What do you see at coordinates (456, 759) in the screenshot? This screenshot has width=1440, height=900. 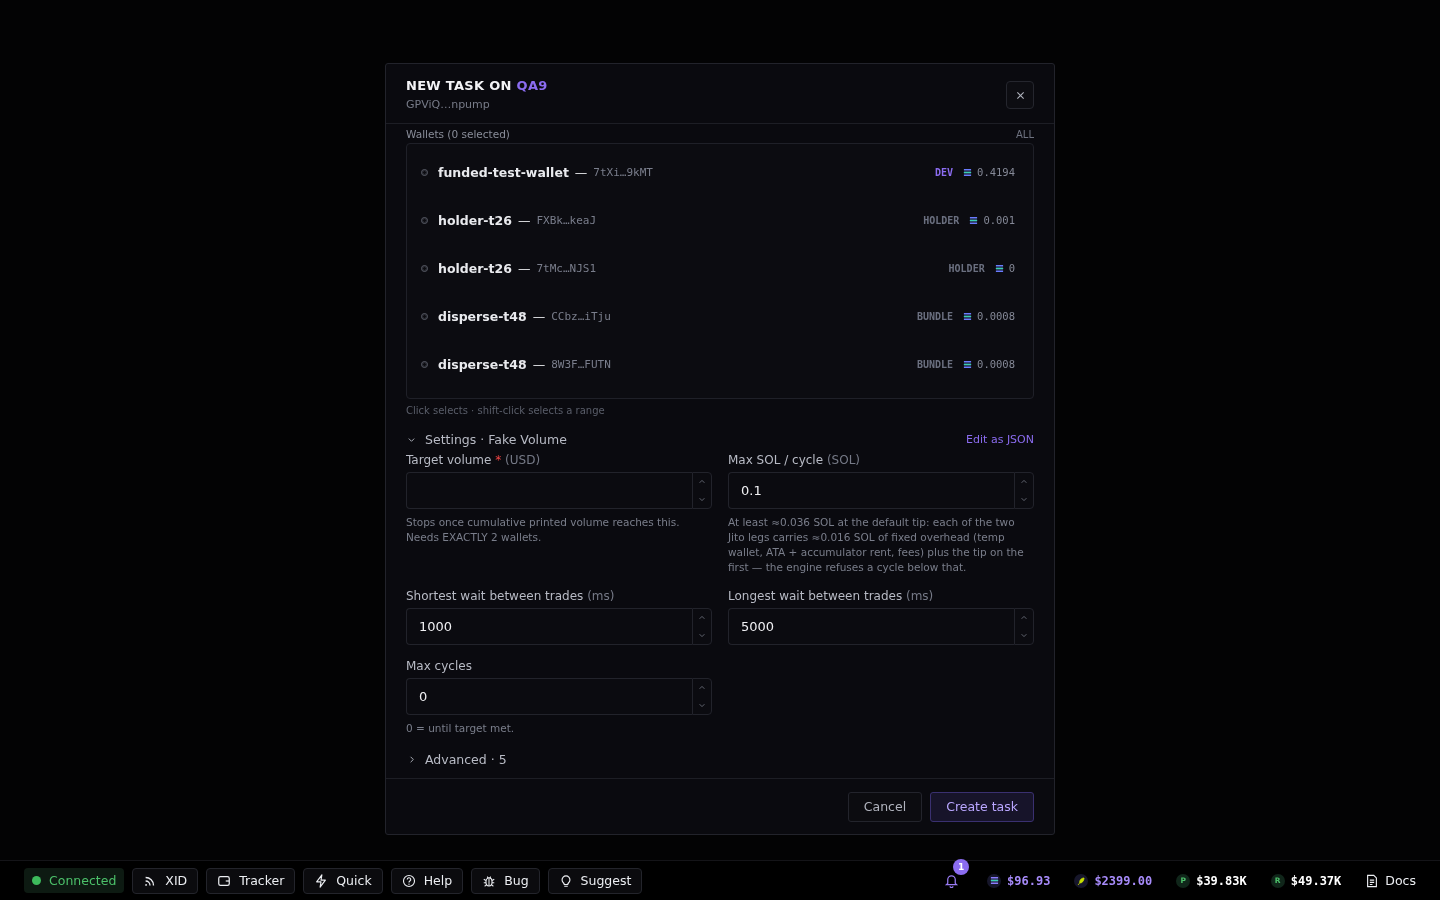 I see `advanced-toggle: Advanced · 5` at bounding box center [456, 759].